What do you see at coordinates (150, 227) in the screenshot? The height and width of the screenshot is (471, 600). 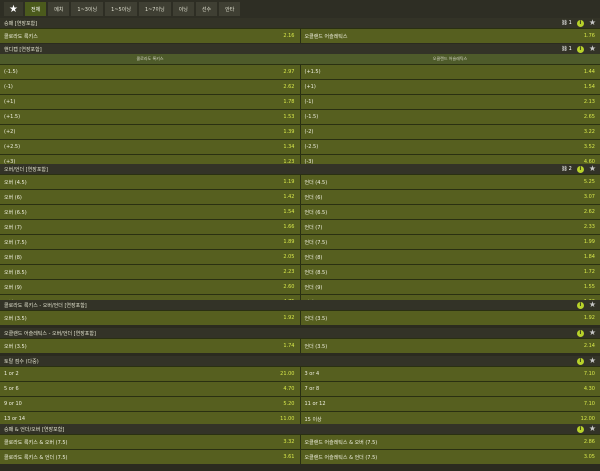 I see `odds-button: 오버 (7) 1.66` at bounding box center [150, 227].